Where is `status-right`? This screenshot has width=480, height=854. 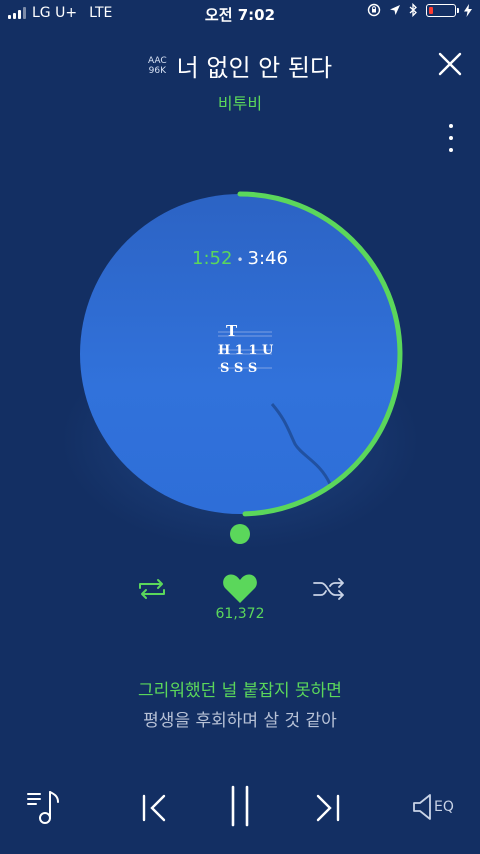 status-right is located at coordinates (419, 10).